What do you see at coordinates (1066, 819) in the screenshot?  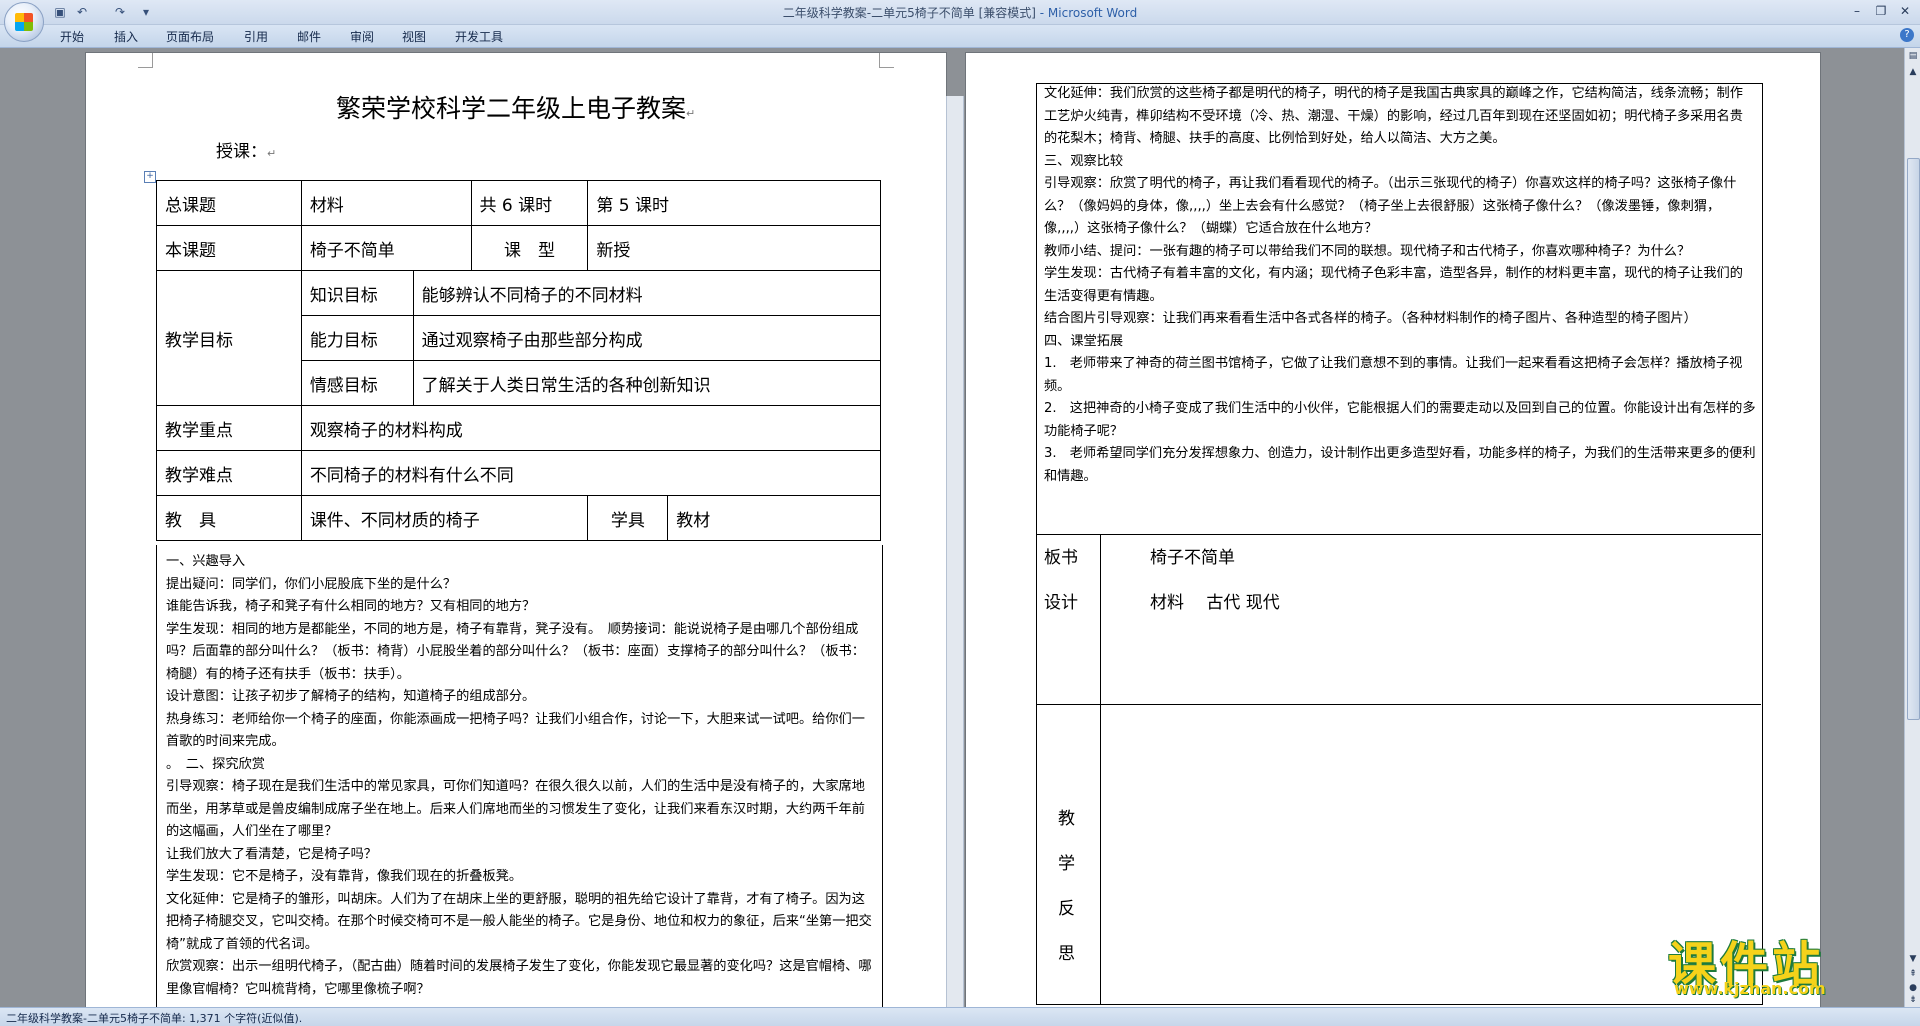 I see `reflection-label-1: 教` at bounding box center [1066, 819].